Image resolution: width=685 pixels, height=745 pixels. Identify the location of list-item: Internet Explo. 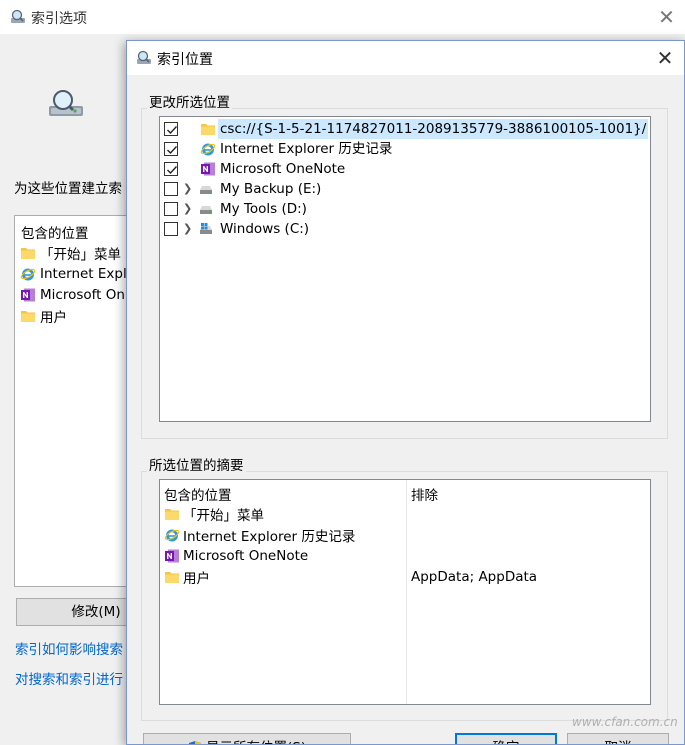
(77, 274).